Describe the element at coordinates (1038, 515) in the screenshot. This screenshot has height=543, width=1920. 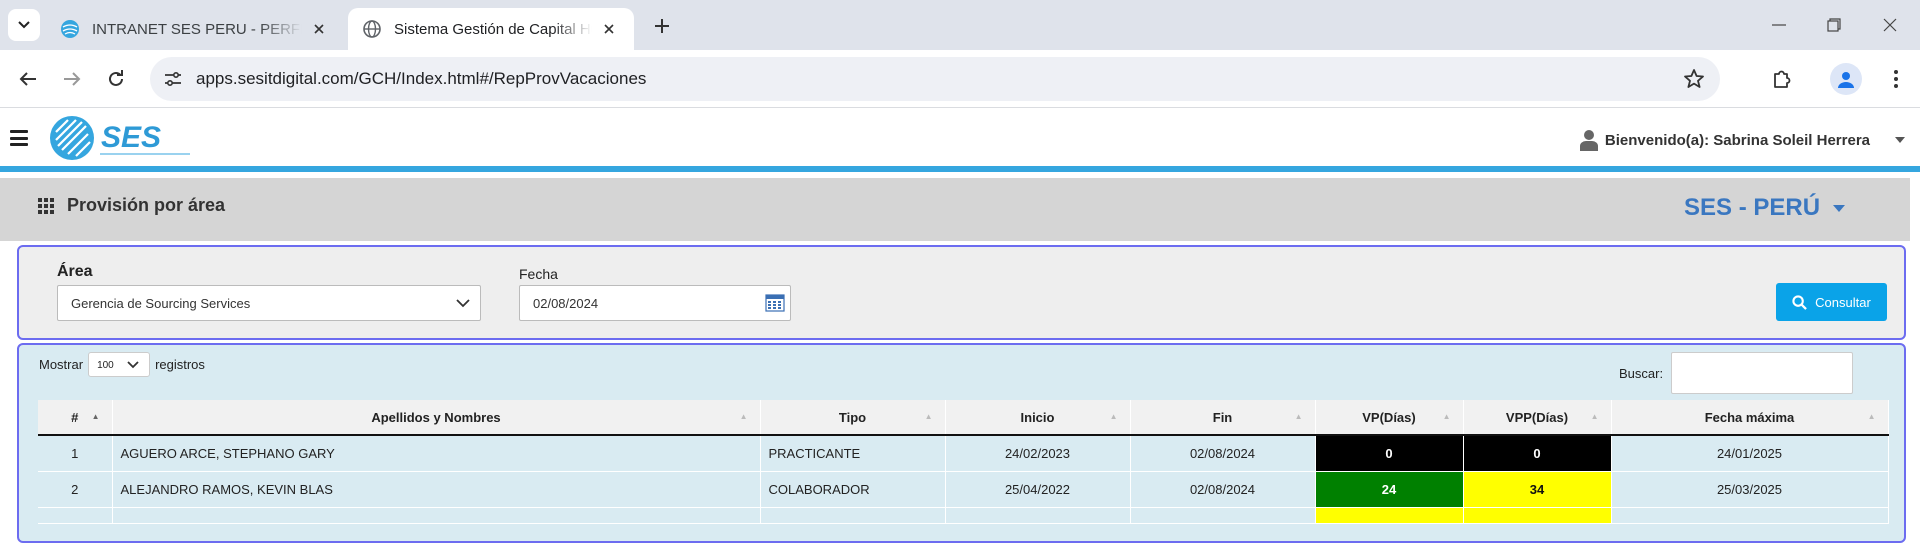
I see `cell-inicio` at that location.